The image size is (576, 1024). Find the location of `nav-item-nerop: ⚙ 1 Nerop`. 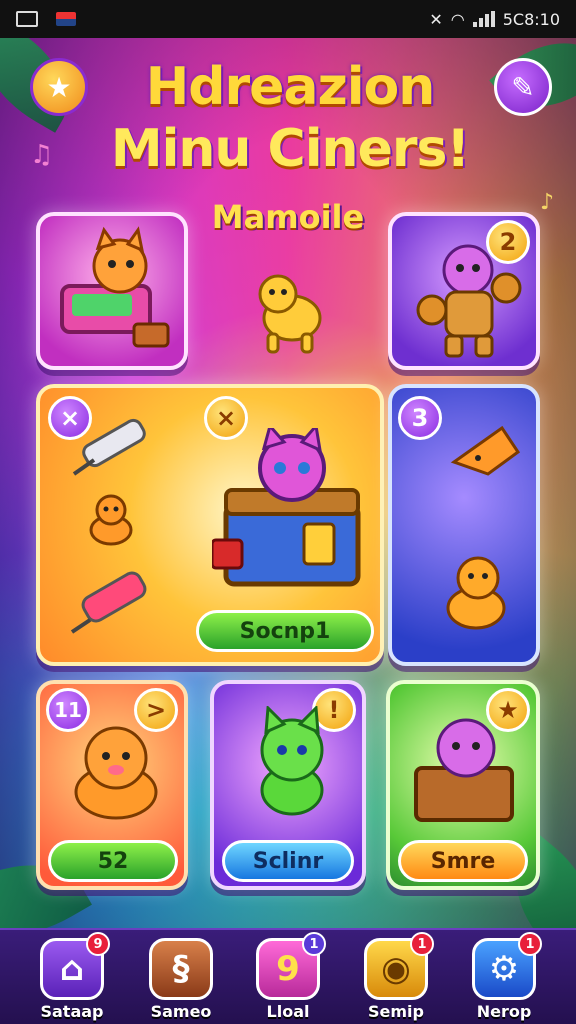

nav-item-nerop: ⚙ 1 Nerop is located at coordinates (505, 977).